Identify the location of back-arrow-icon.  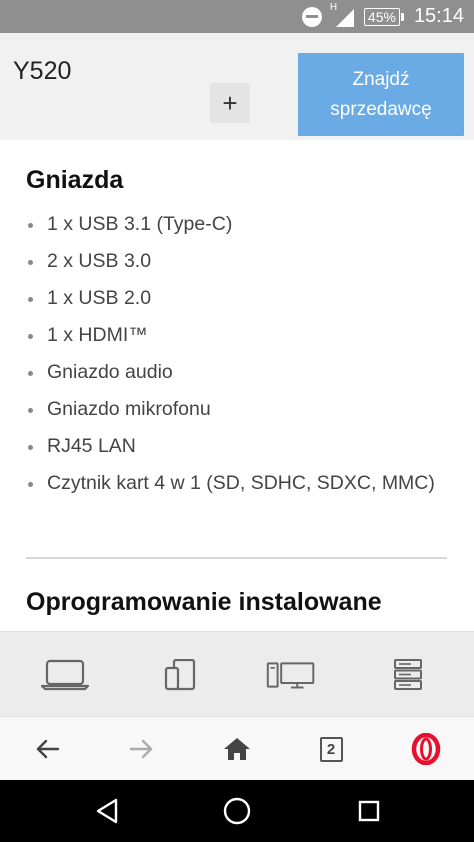
(47, 749).